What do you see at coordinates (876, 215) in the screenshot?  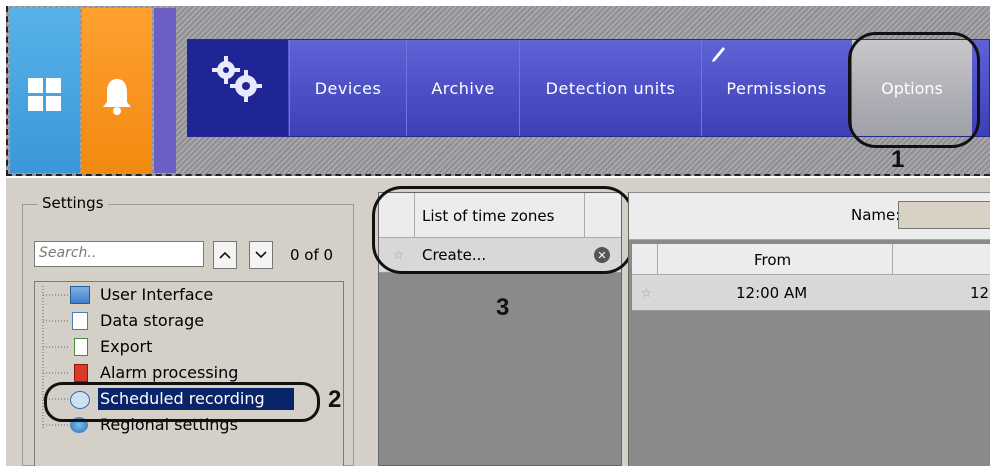 I see `name-label: Name:` at bounding box center [876, 215].